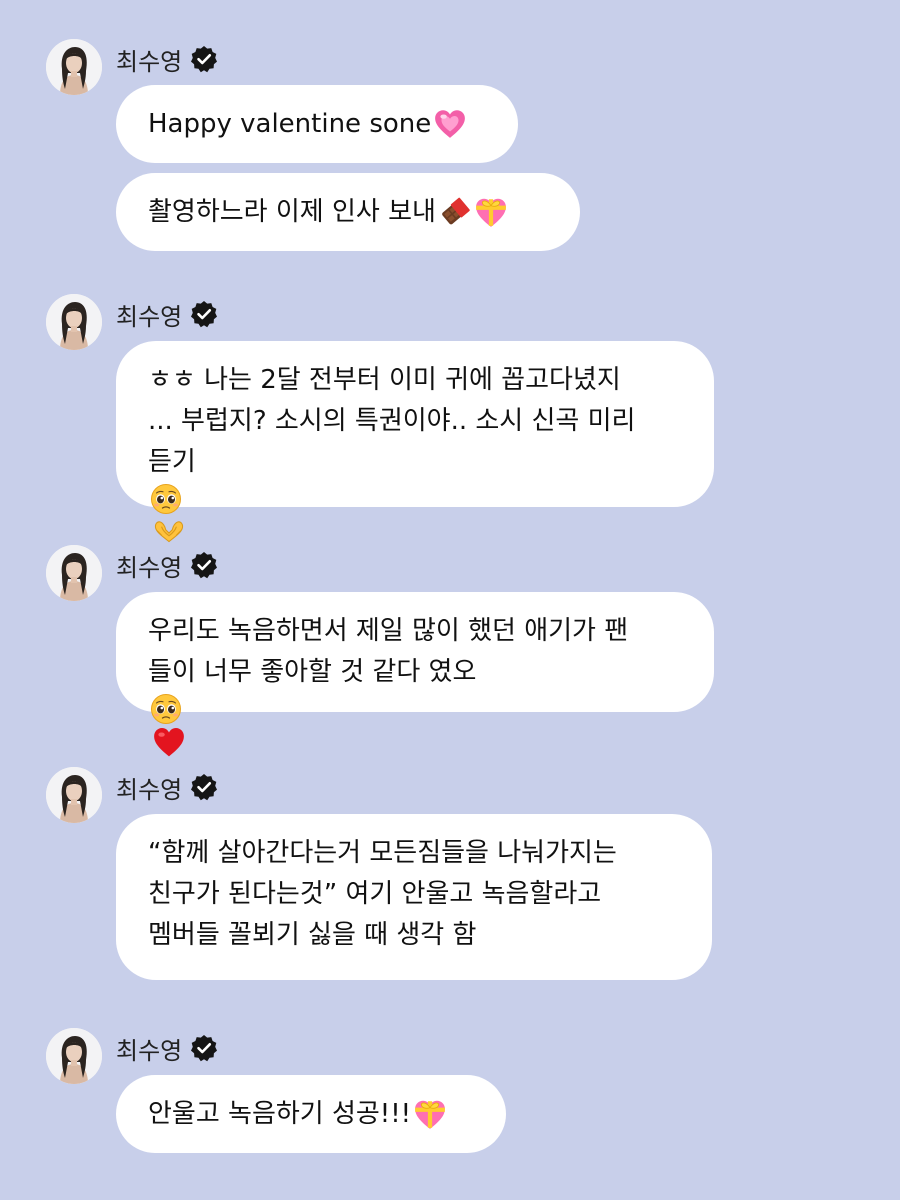  What do you see at coordinates (375, 894) in the screenshot?
I see `message-line: 친구가 된다는것” 여기 안울고 녹음할라고` at bounding box center [375, 894].